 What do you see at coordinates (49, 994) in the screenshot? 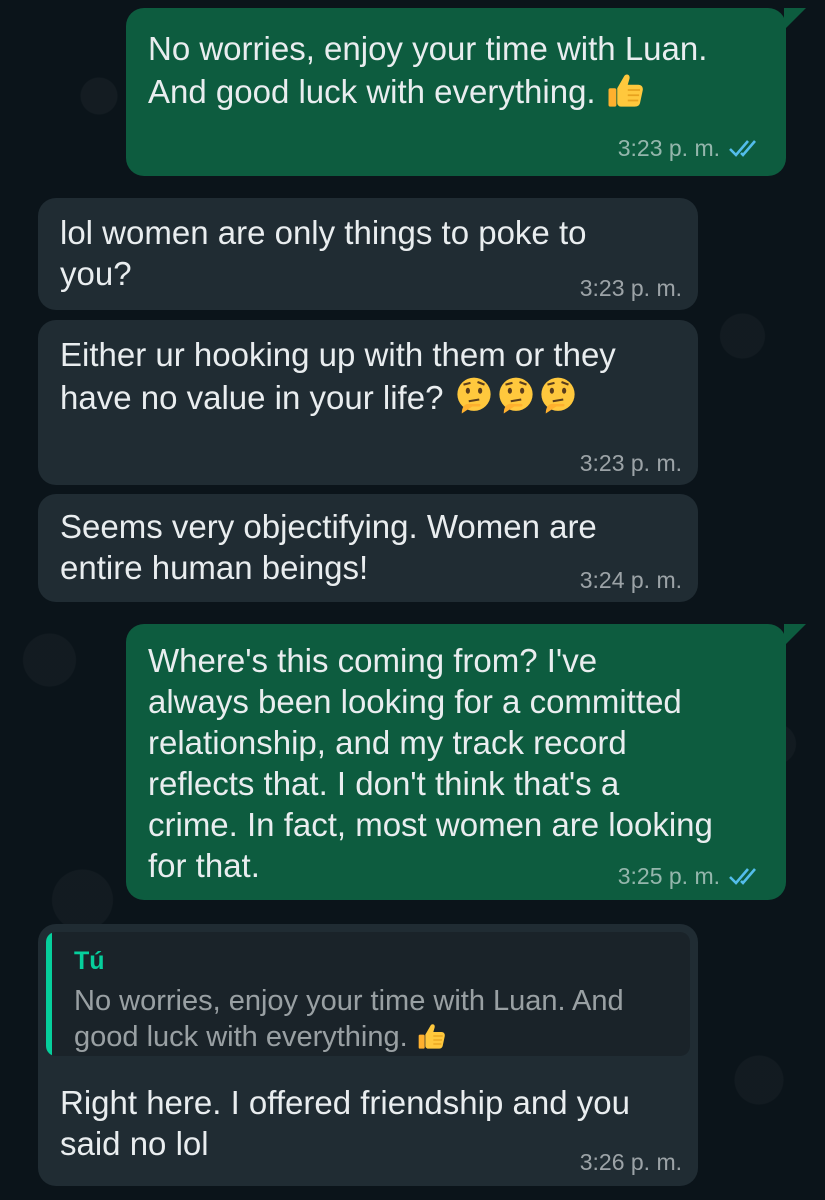
I see `quote-accent-bar` at bounding box center [49, 994].